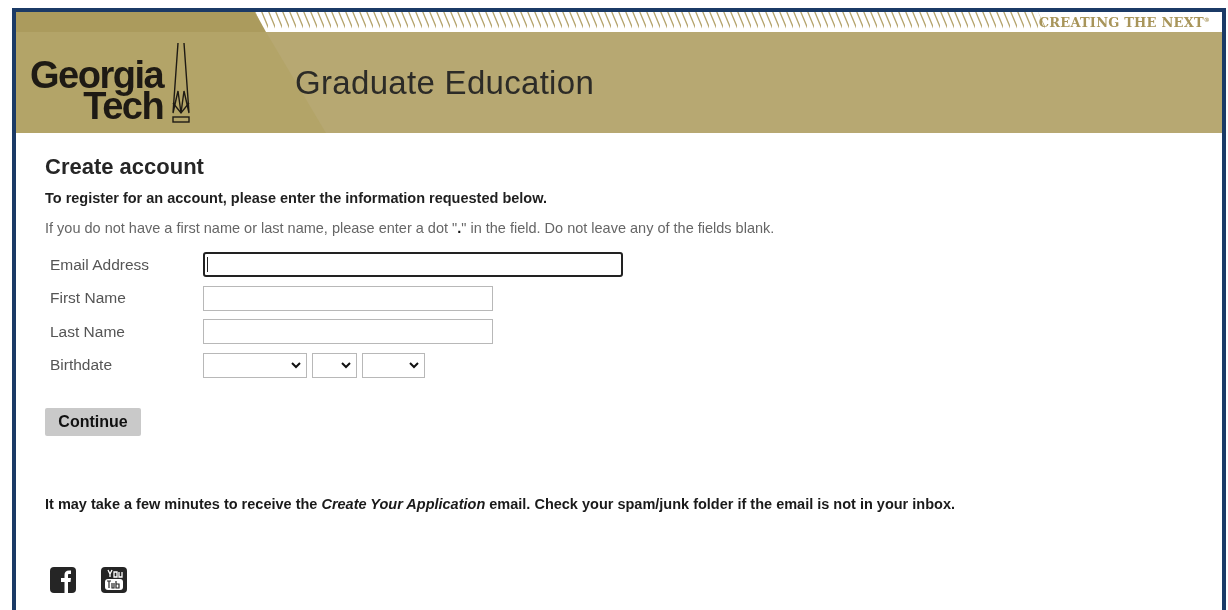 The width and height of the screenshot is (1228, 610). I want to click on field-label: Email Address, so click(100, 264).